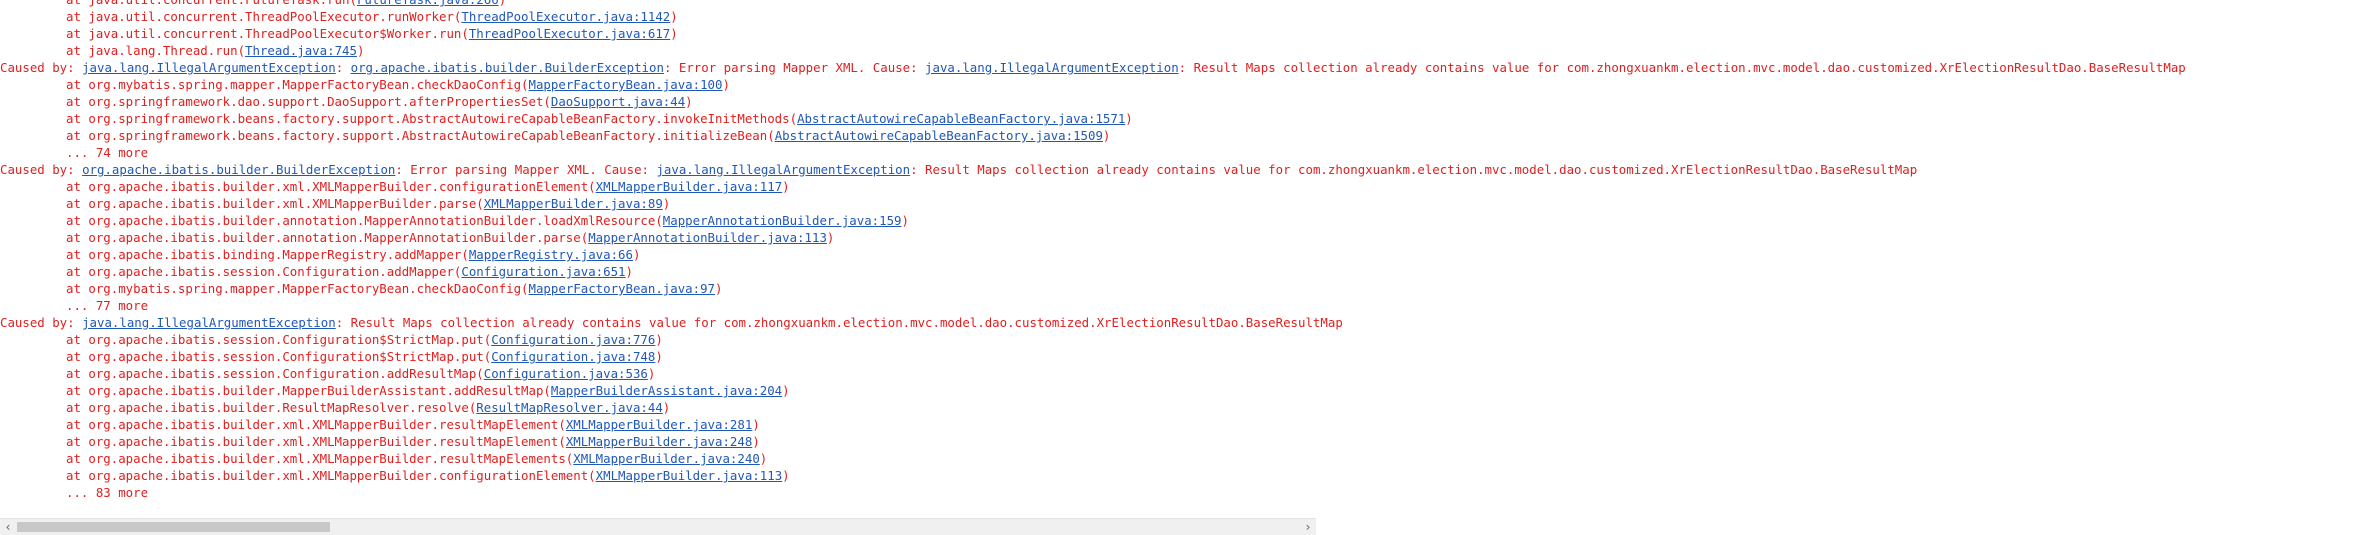  What do you see at coordinates (343, 67) in the screenshot?
I see `cause-message: :` at bounding box center [343, 67].